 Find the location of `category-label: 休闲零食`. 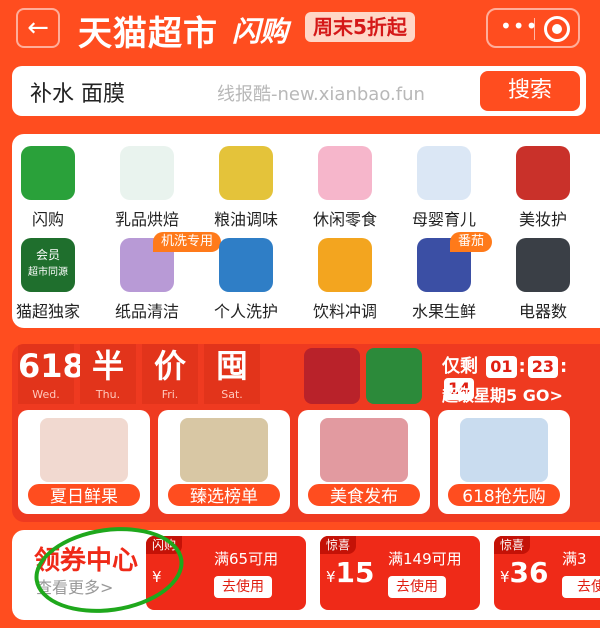

category-label: 休闲零食 is located at coordinates (344, 219).